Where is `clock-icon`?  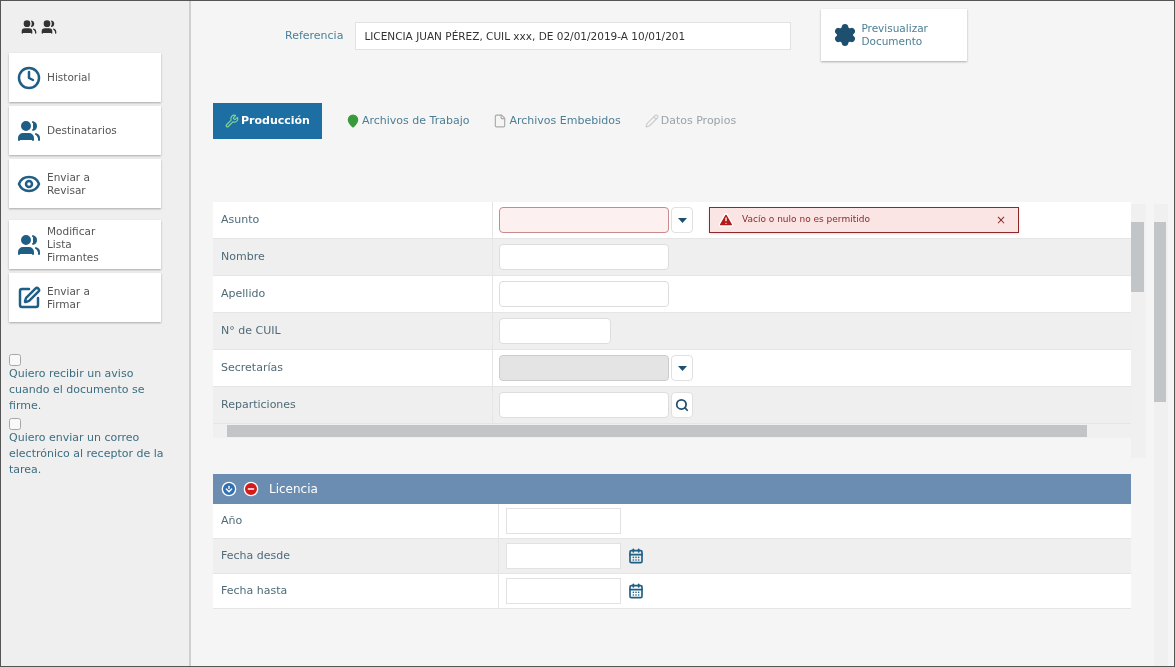 clock-icon is located at coordinates (29, 77).